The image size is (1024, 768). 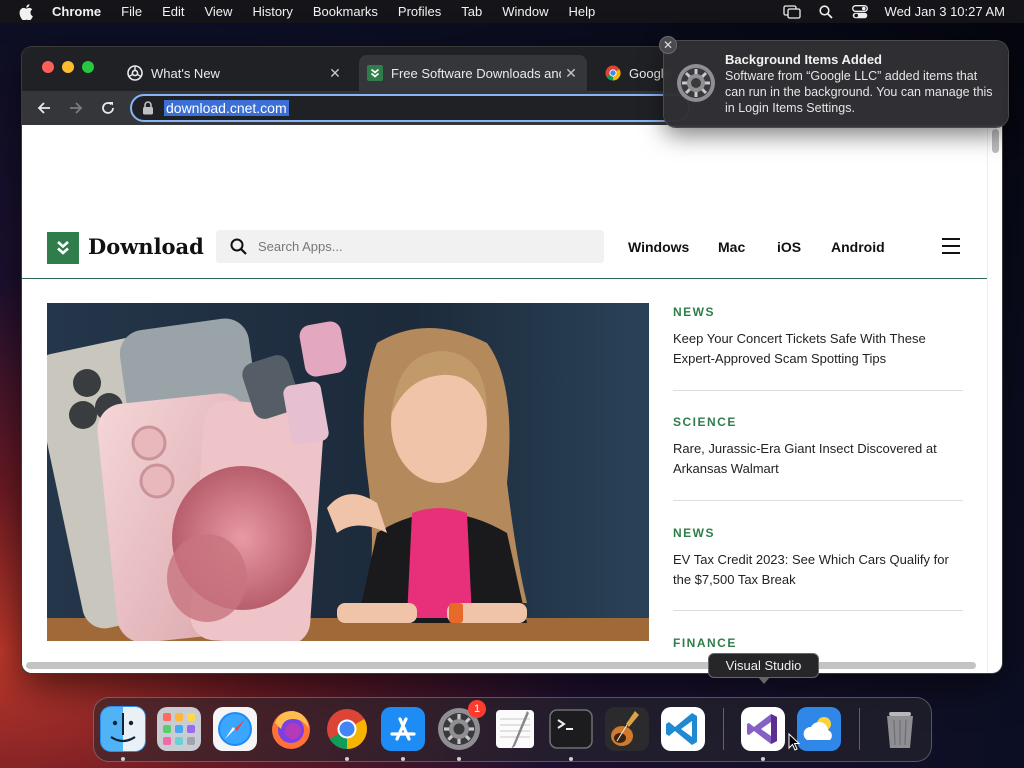 What do you see at coordinates (135, 73) in the screenshot?
I see `chrome-info-icon` at bounding box center [135, 73].